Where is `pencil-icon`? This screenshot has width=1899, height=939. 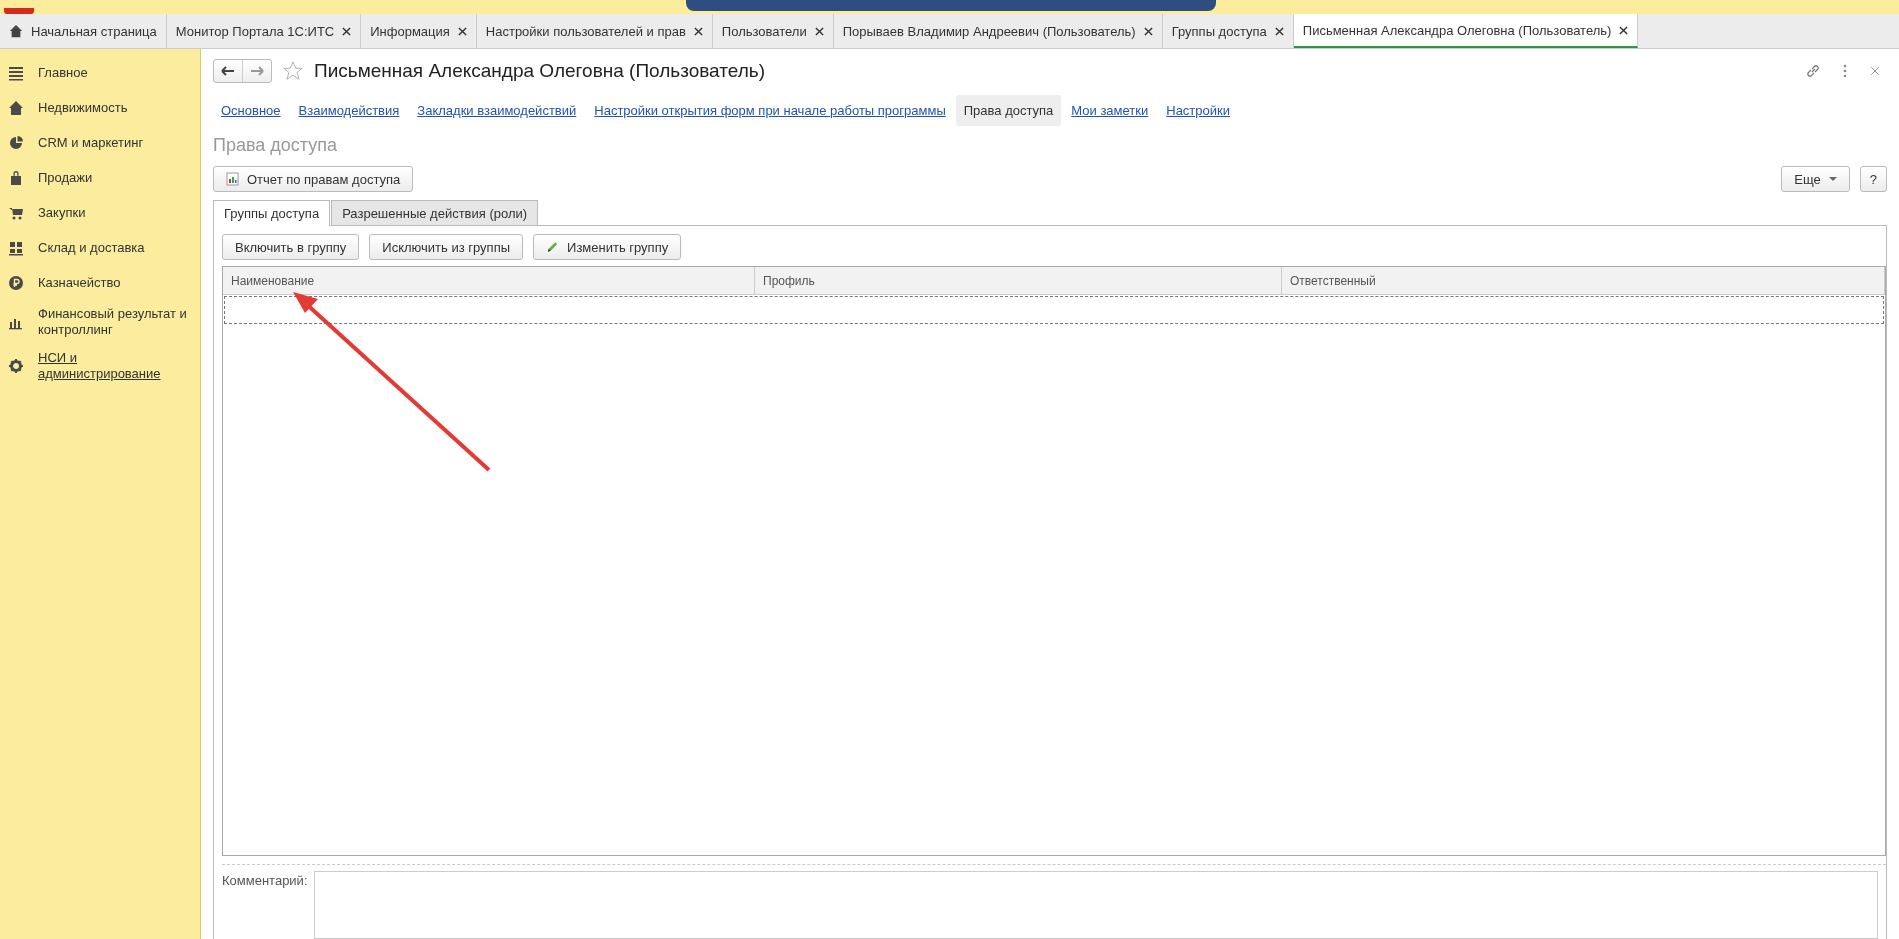 pencil-icon is located at coordinates (553, 247).